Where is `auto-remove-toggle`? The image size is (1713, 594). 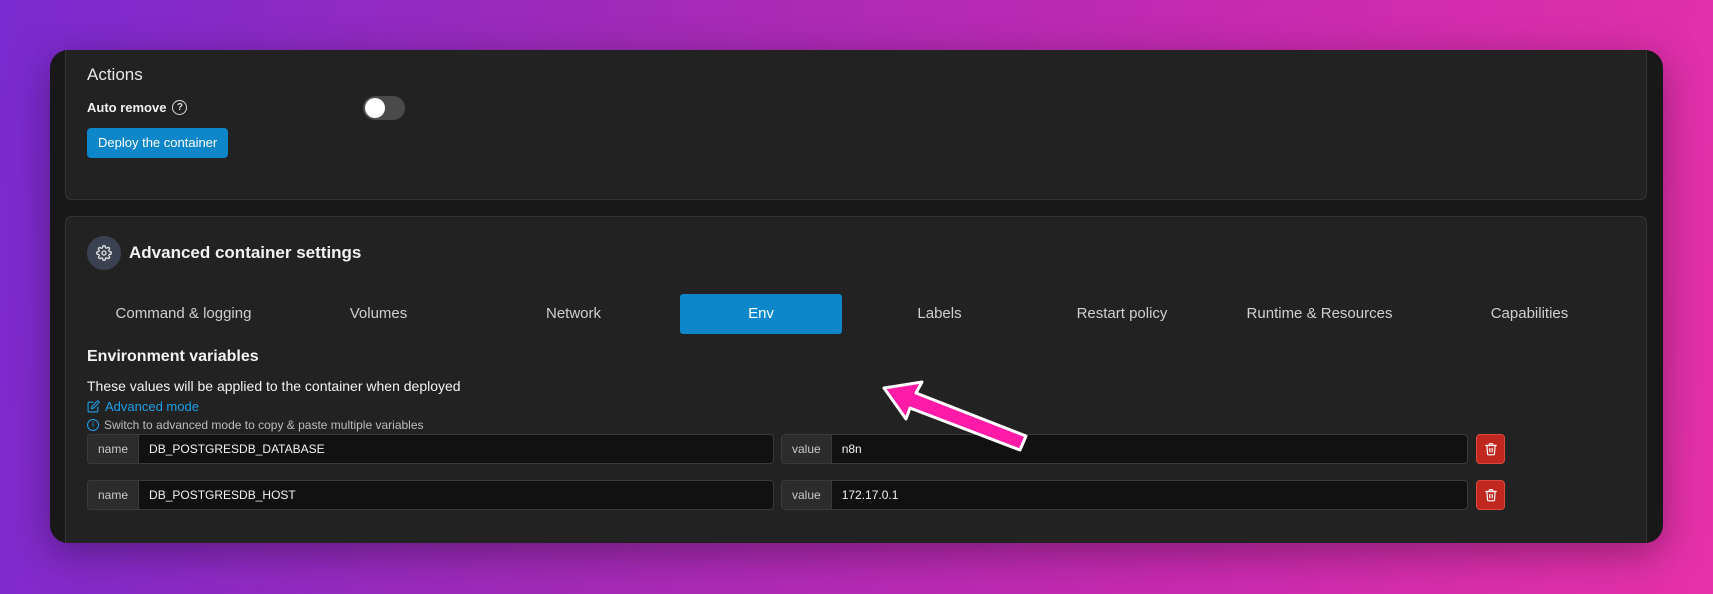 auto-remove-toggle is located at coordinates (384, 108).